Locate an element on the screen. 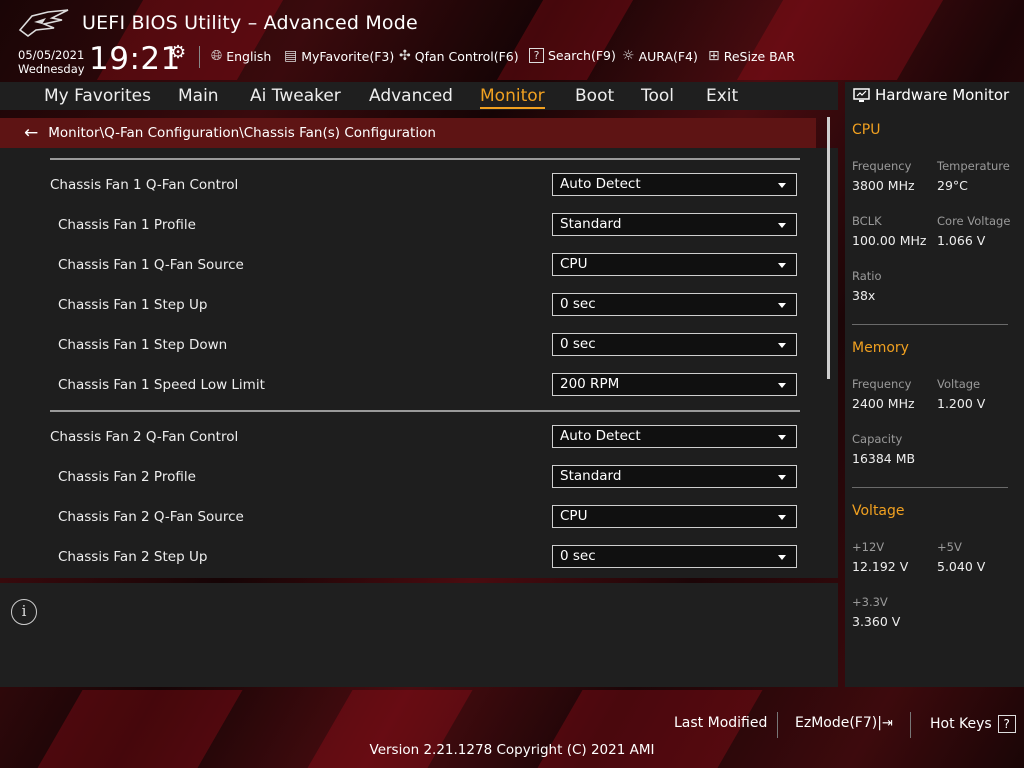 The image size is (1024, 768). setting-row: Chassis Fan 1 Step Down 0 sec is located at coordinates (400, 346).